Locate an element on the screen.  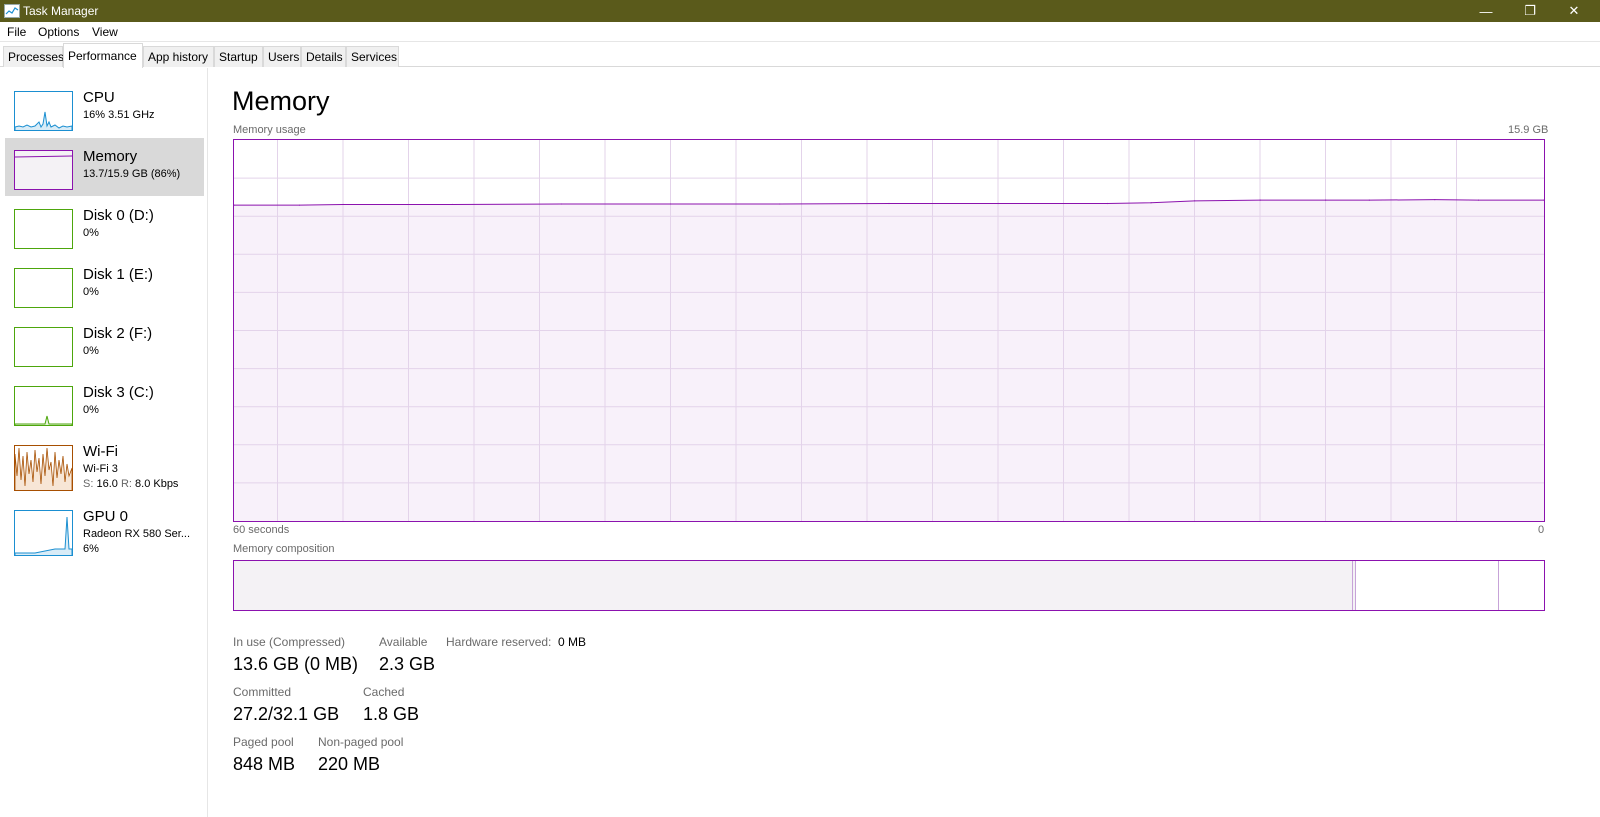
tab-performance: Performance is located at coordinates (103, 55).